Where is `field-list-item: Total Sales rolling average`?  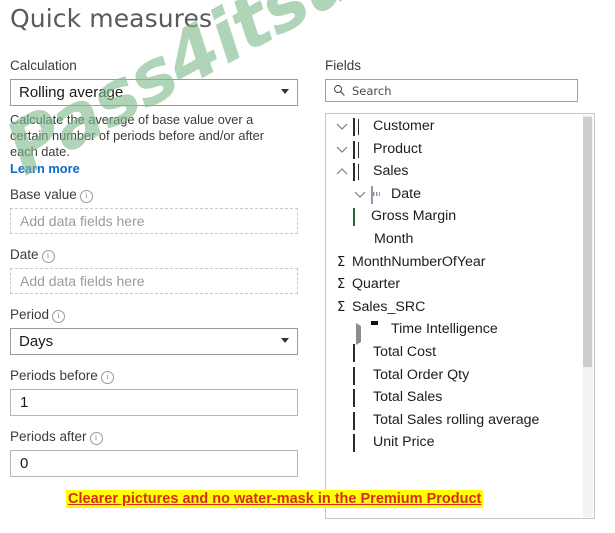 field-list-item: Total Sales rolling average is located at coordinates (452, 421).